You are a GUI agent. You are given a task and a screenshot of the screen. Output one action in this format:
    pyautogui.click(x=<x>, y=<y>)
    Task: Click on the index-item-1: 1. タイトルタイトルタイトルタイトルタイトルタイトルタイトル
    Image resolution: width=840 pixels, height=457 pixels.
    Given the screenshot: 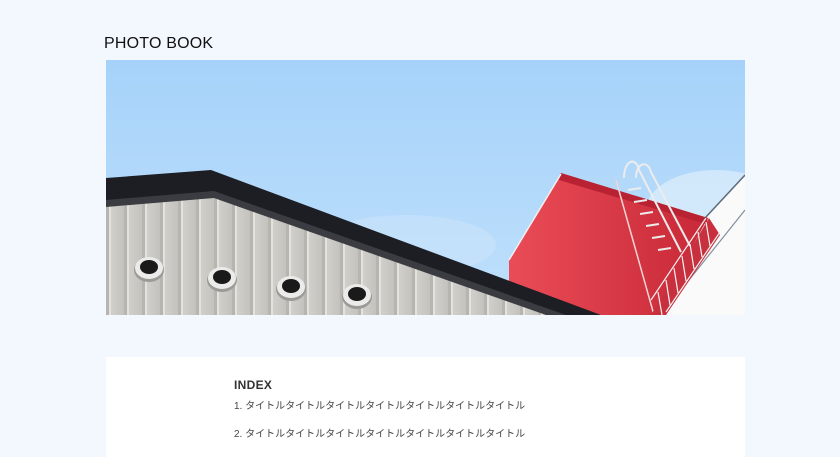 What is the action you would take?
    pyautogui.click(x=379, y=407)
    